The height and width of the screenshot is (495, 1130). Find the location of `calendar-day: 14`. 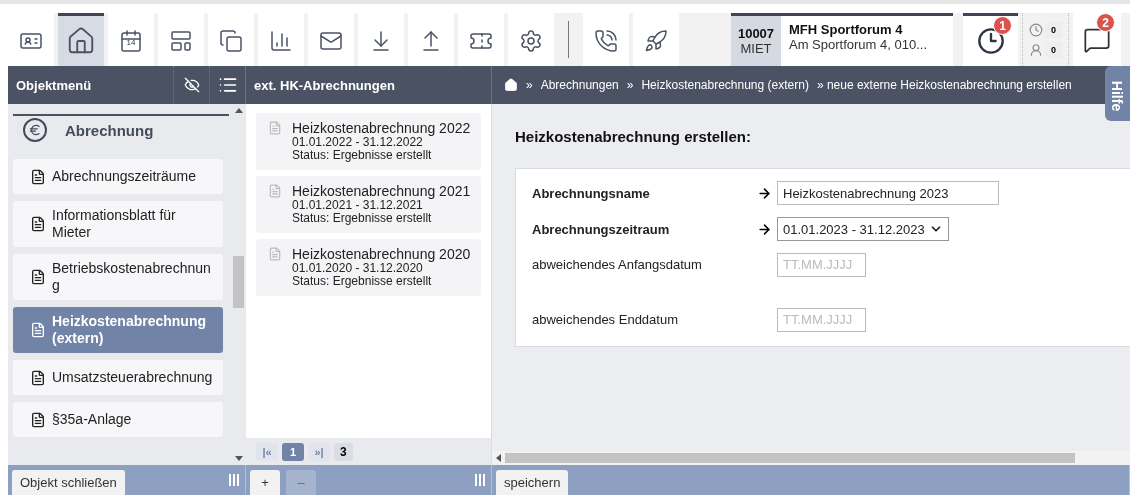

calendar-day: 14 is located at coordinates (131, 42).